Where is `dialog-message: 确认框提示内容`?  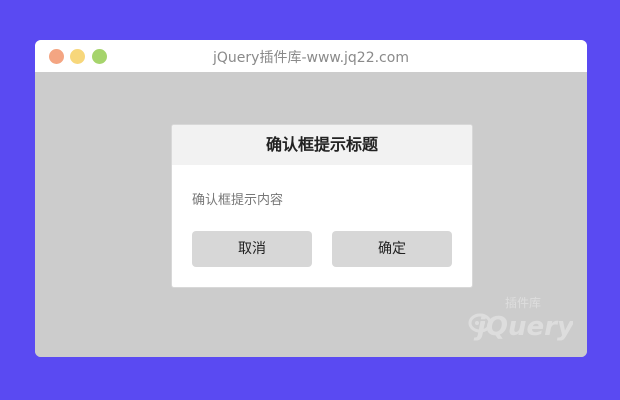
dialog-message: 确认框提示内容 is located at coordinates (238, 200).